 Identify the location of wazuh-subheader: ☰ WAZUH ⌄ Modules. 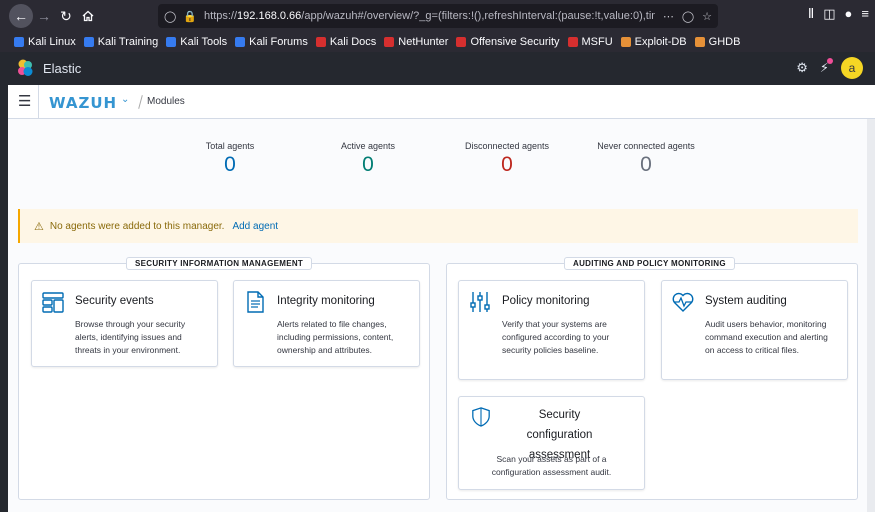
(441, 102).